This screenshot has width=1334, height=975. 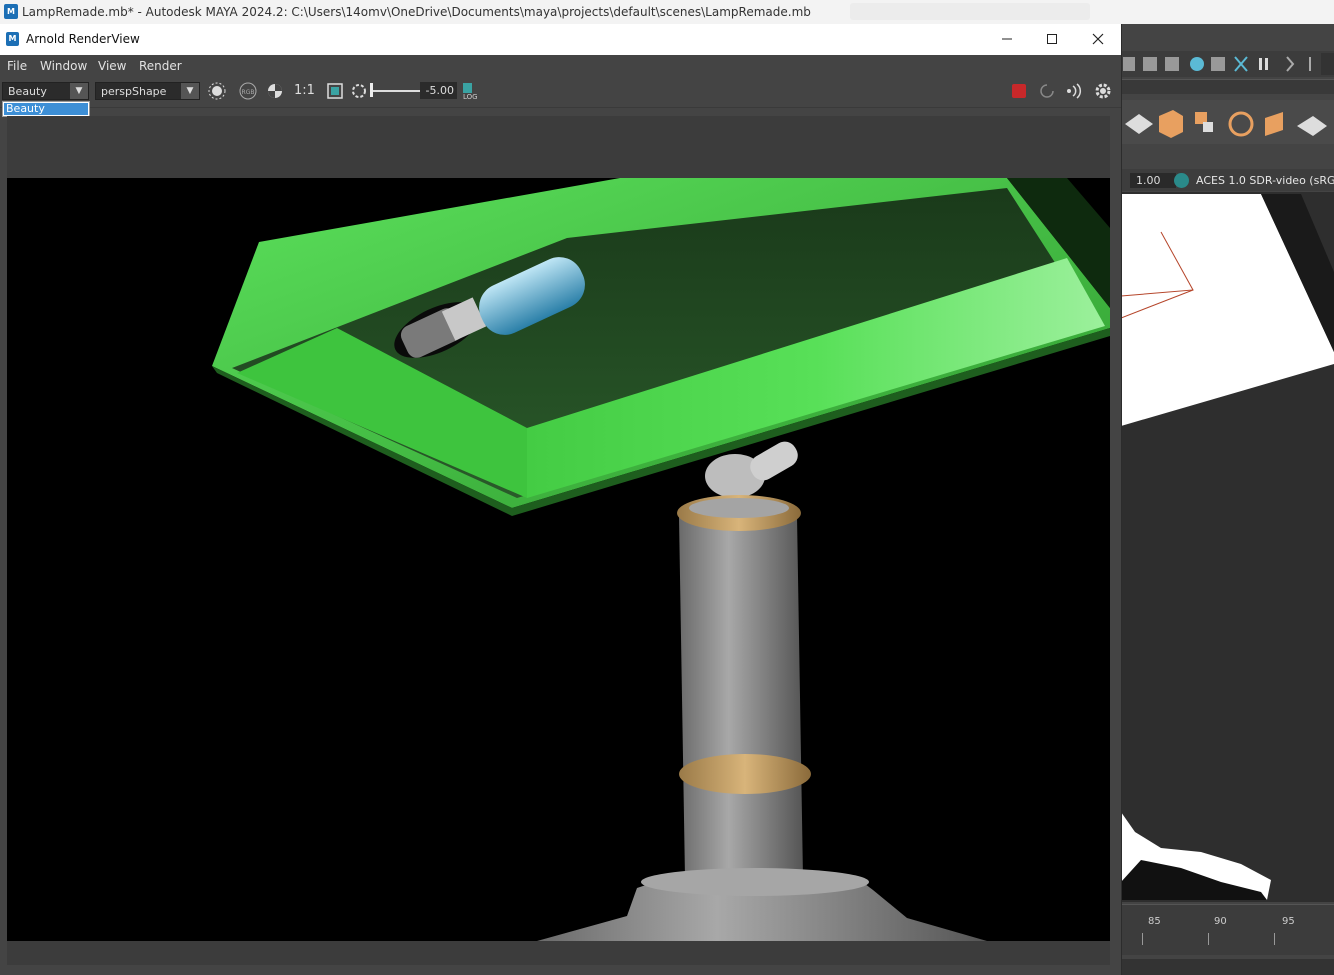 I want to click on status-line-toolbar, so click(x=1227, y=64).